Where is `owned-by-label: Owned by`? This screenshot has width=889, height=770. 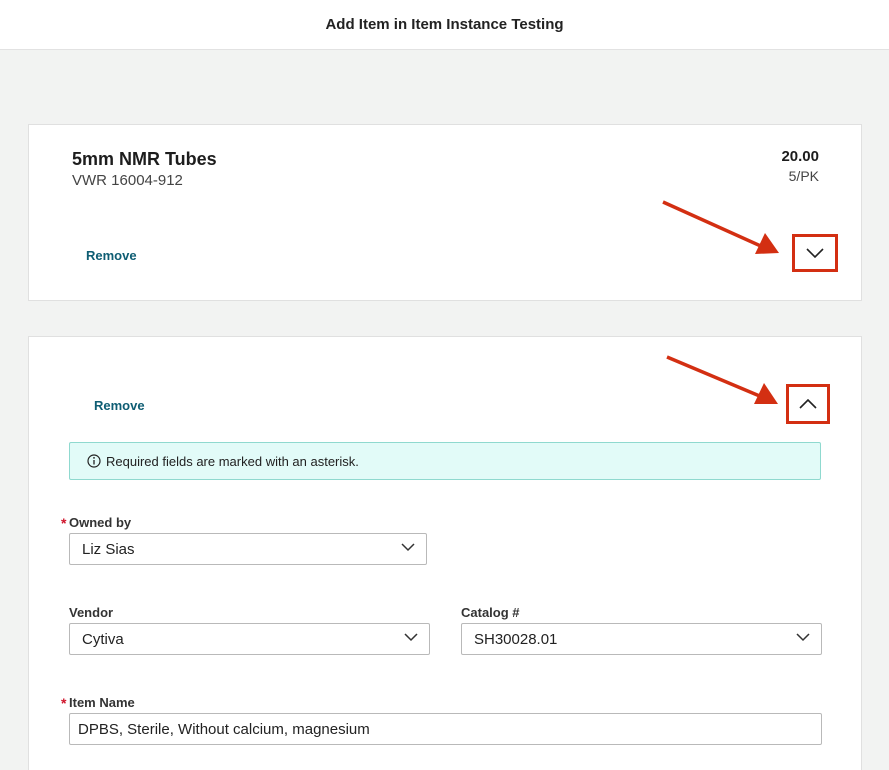 owned-by-label: Owned by is located at coordinates (100, 522).